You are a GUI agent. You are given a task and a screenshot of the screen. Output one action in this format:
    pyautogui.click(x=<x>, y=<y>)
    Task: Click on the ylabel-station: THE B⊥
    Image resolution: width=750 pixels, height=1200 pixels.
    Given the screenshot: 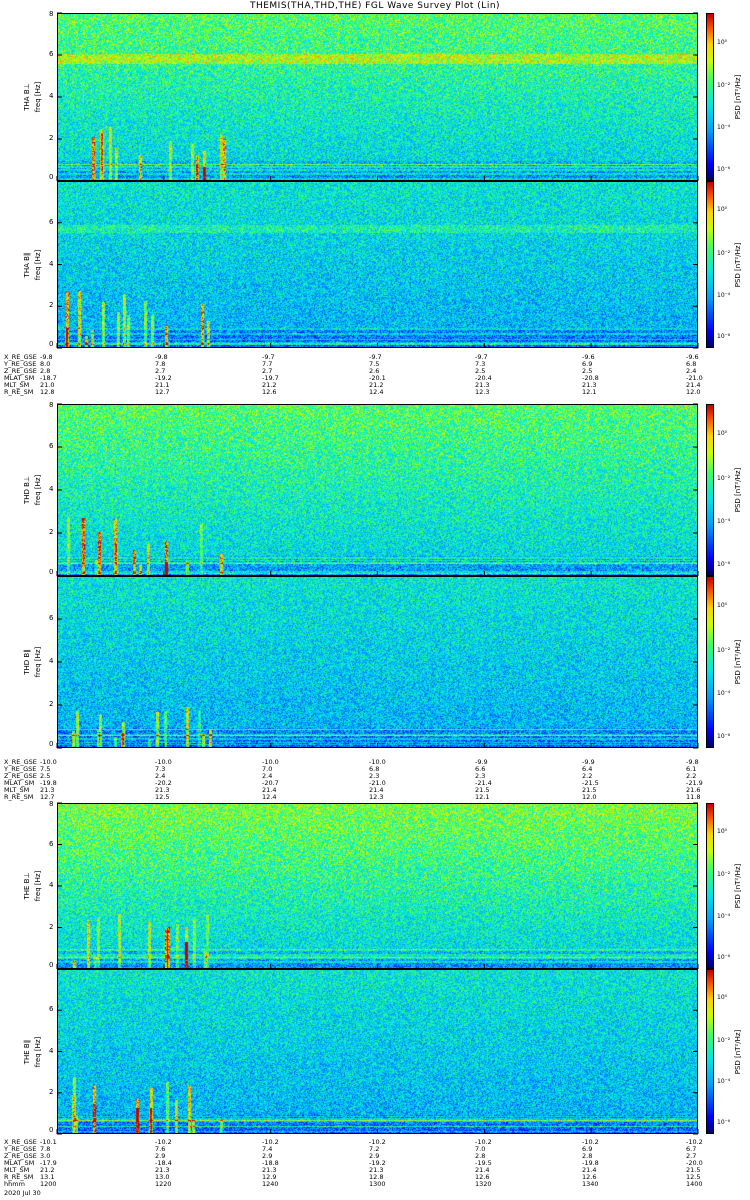 What is the action you would take?
    pyautogui.click(x=27, y=886)
    